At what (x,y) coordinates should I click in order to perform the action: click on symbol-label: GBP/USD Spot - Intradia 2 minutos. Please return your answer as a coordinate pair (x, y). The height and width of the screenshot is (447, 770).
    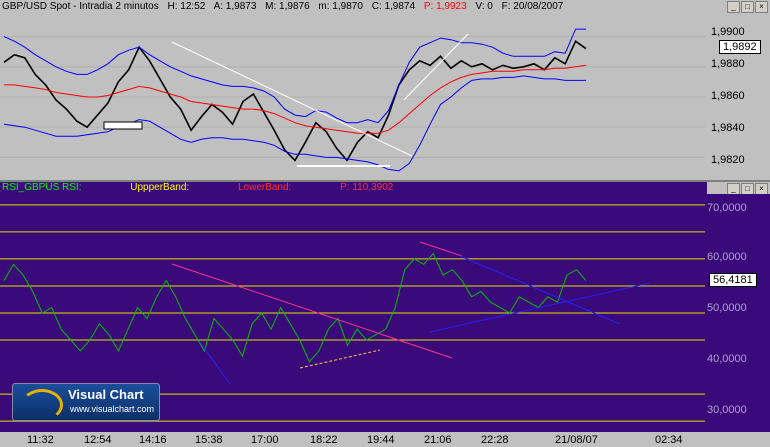
    Looking at the image, I should click on (80, 6).